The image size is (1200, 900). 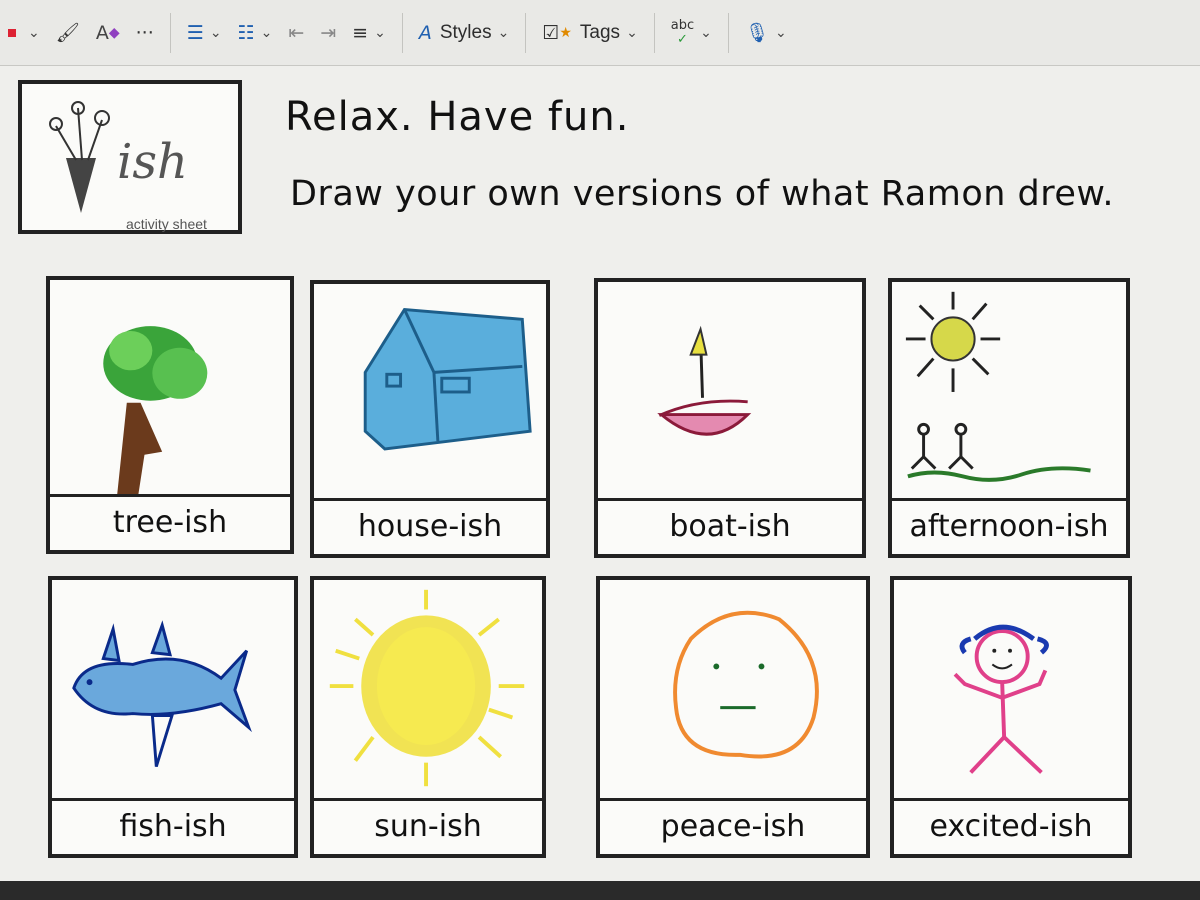 I want to click on bulleted-list-icon: ☰, so click(x=195, y=32).